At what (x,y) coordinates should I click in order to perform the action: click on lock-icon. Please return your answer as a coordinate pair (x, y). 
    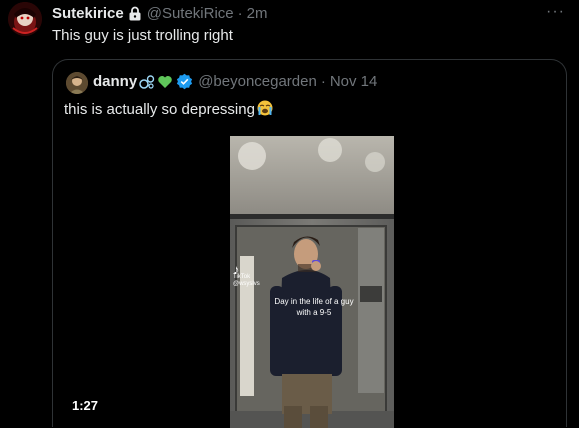
    Looking at the image, I should click on (135, 13).